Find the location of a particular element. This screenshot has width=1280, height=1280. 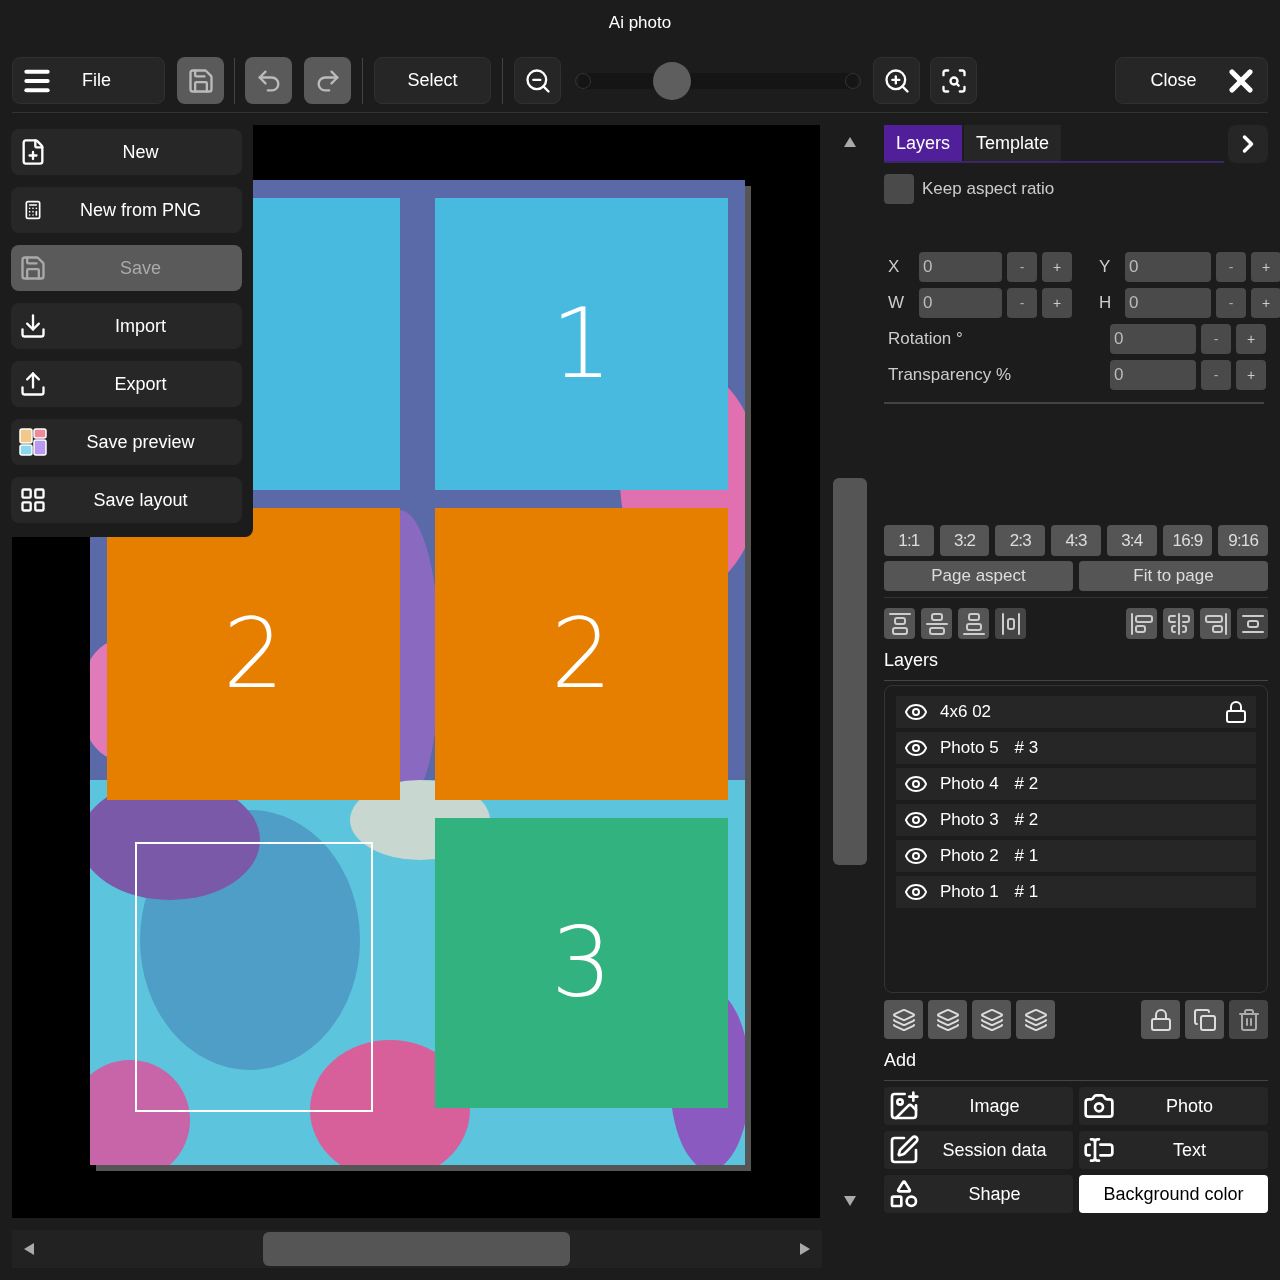

zoom-in-button is located at coordinates (896, 80).